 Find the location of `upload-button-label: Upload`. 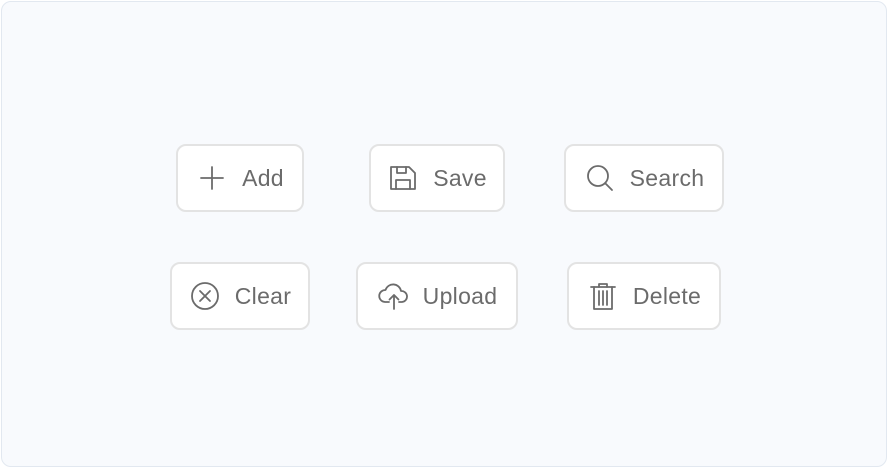

upload-button-label: Upload is located at coordinates (460, 295).